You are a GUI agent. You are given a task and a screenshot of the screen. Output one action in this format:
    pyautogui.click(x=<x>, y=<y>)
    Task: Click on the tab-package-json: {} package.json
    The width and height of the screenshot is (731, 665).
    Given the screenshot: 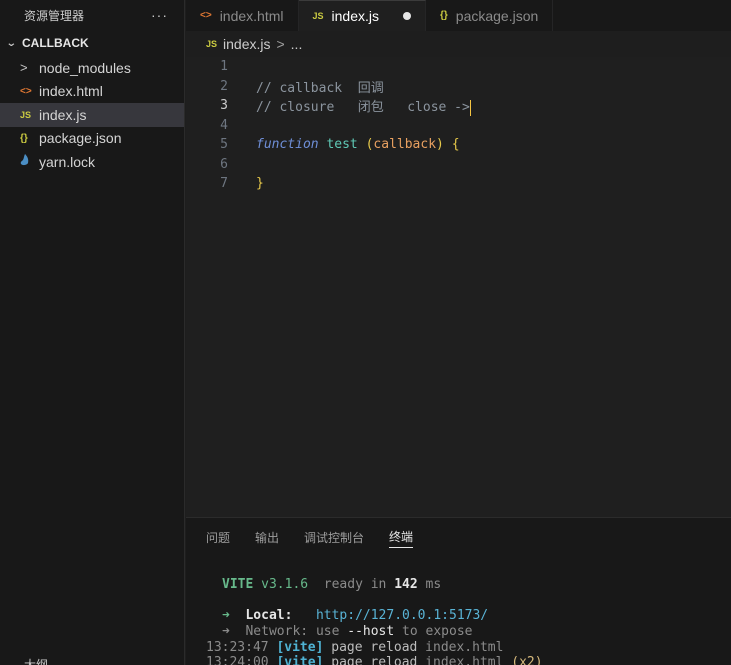 What is the action you would take?
    pyautogui.click(x=490, y=15)
    